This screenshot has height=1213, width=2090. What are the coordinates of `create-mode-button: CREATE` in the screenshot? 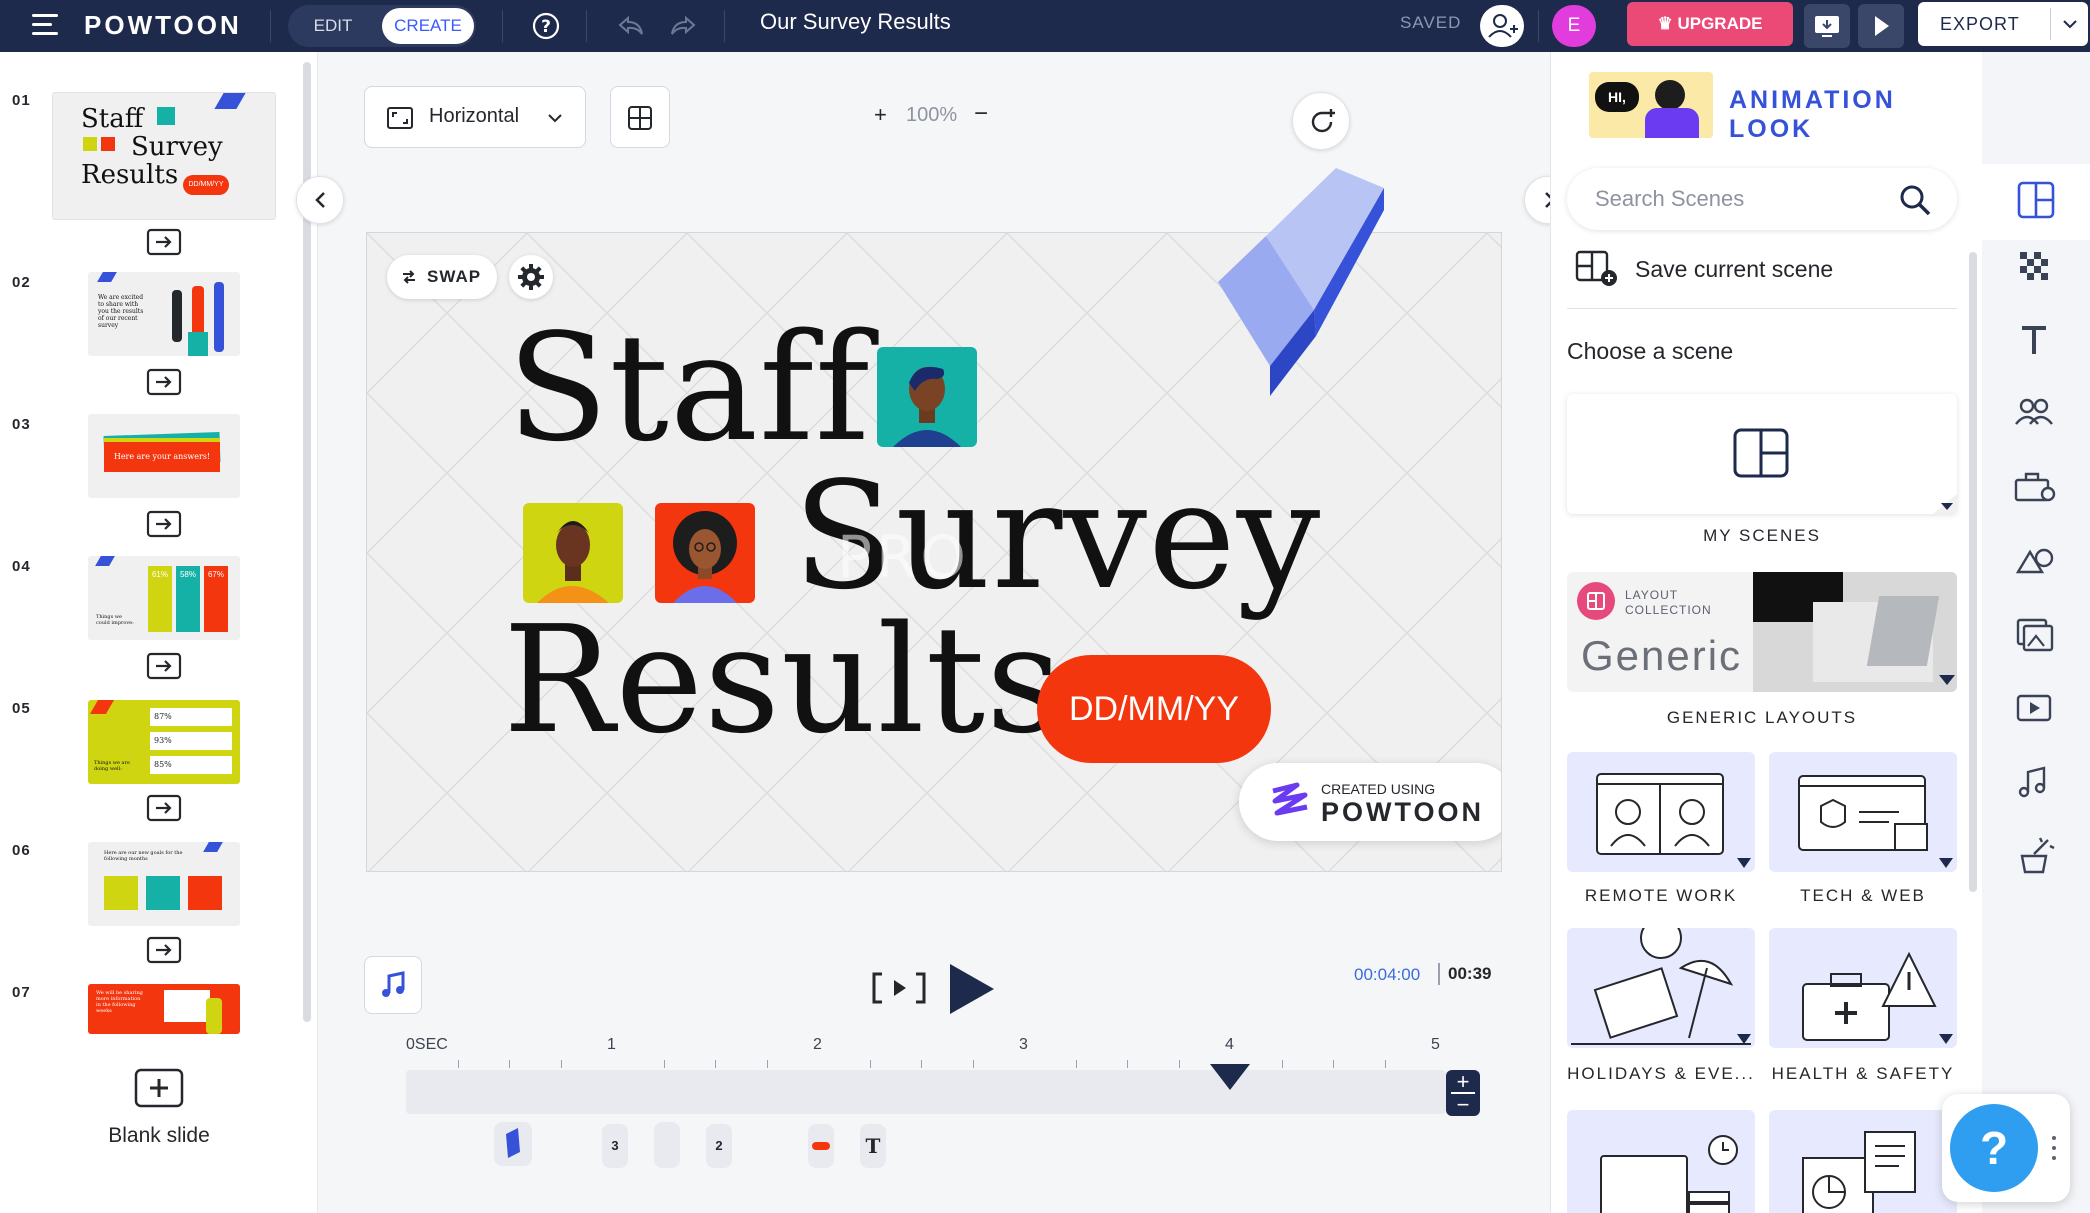 It's located at (428, 26).